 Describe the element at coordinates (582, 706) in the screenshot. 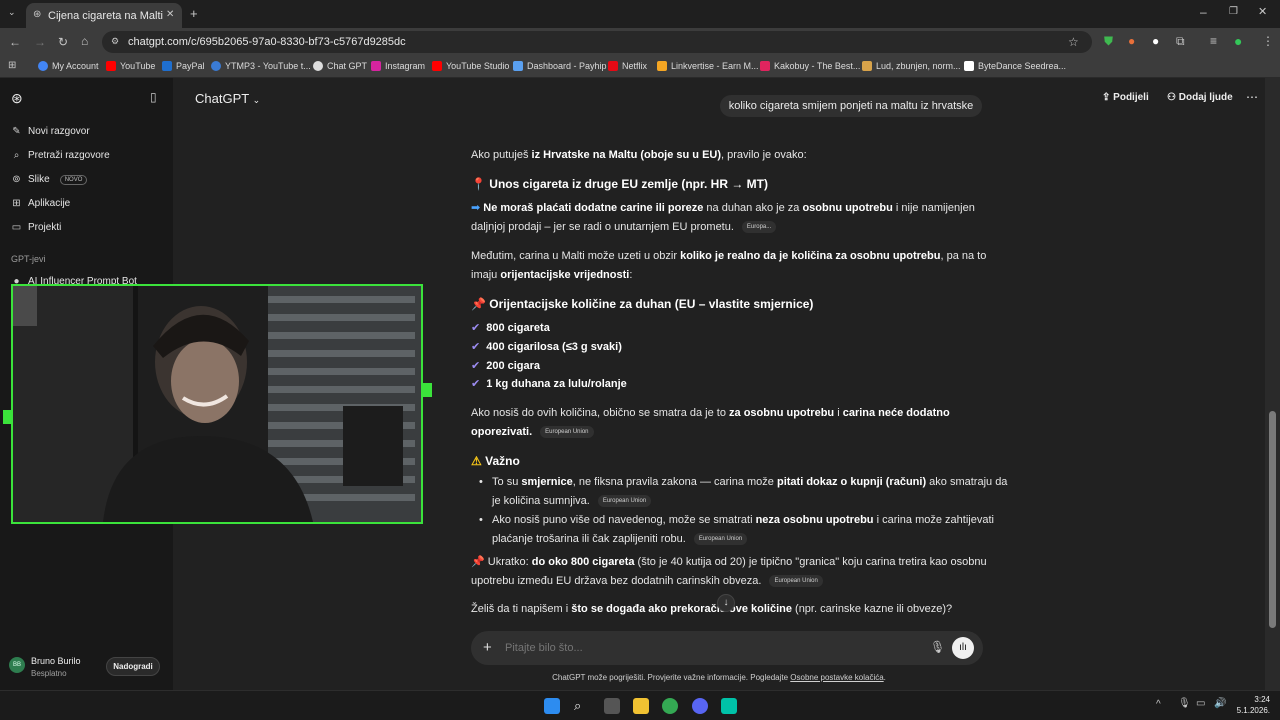

I see `taskbar-search-icon: ⌕` at that location.